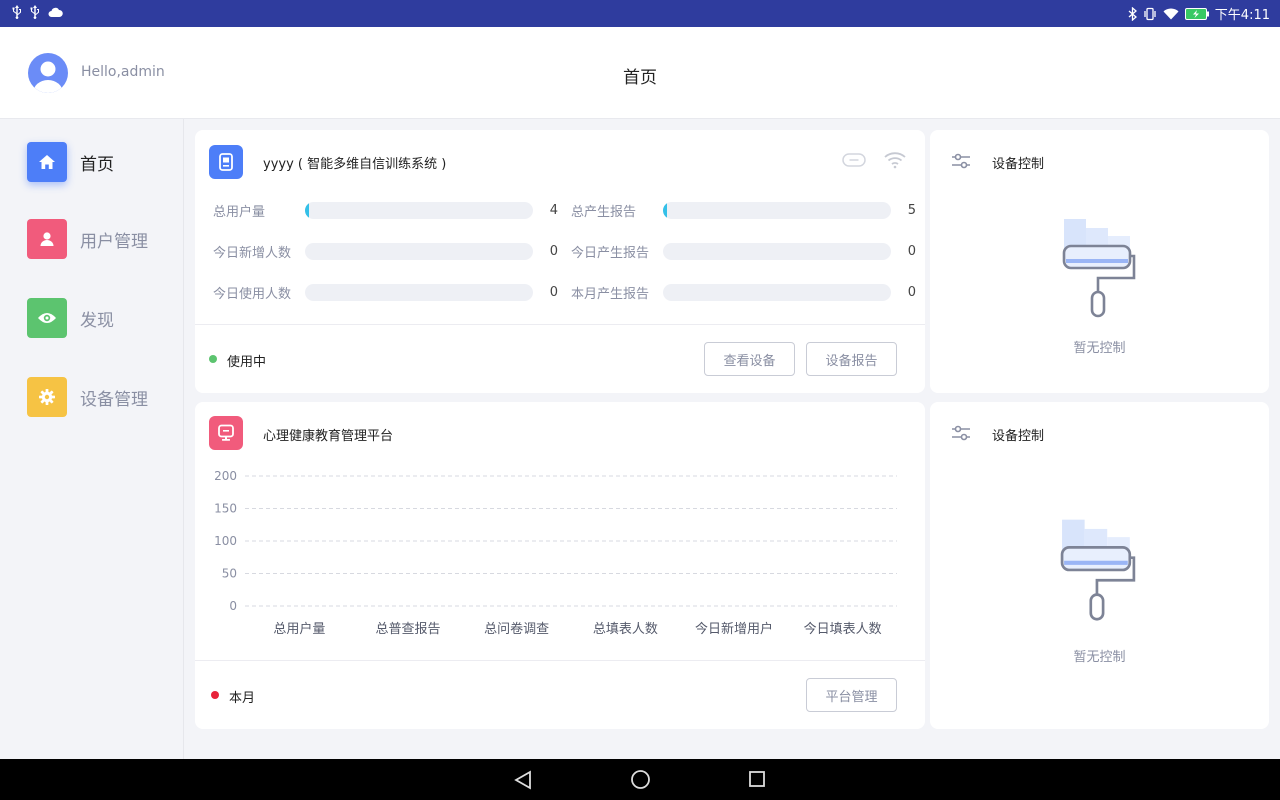 Image resolution: width=1280 pixels, height=800 pixels. Describe the element at coordinates (523, 780) in the screenshot. I see `back-icon` at that location.